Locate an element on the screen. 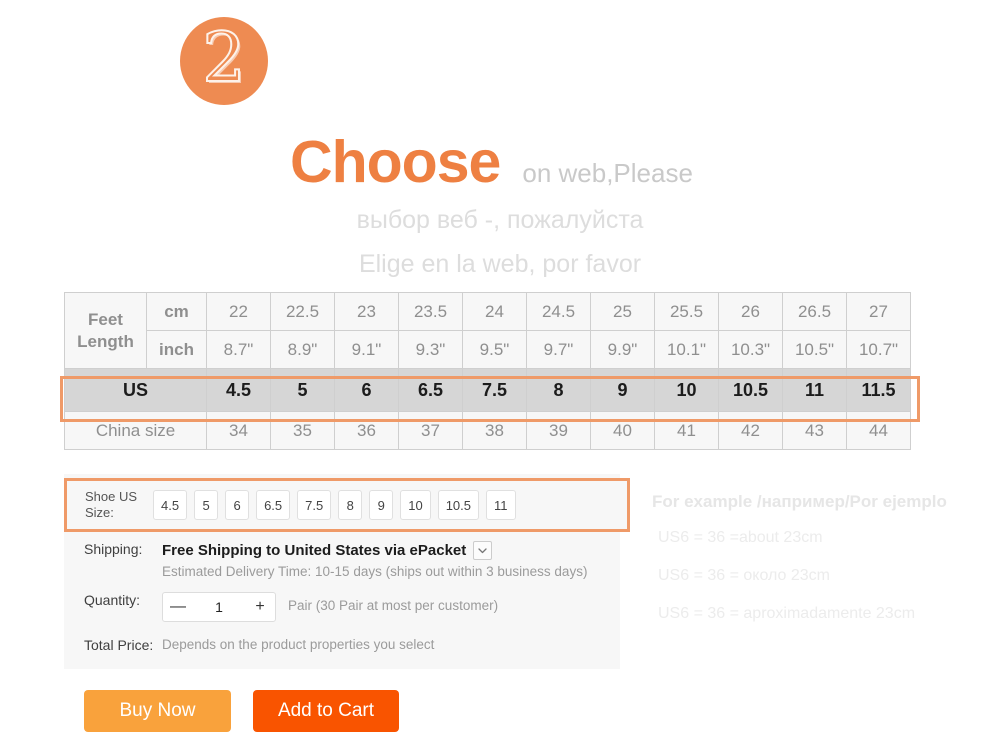  inch-cell: 10.1" is located at coordinates (686, 349).